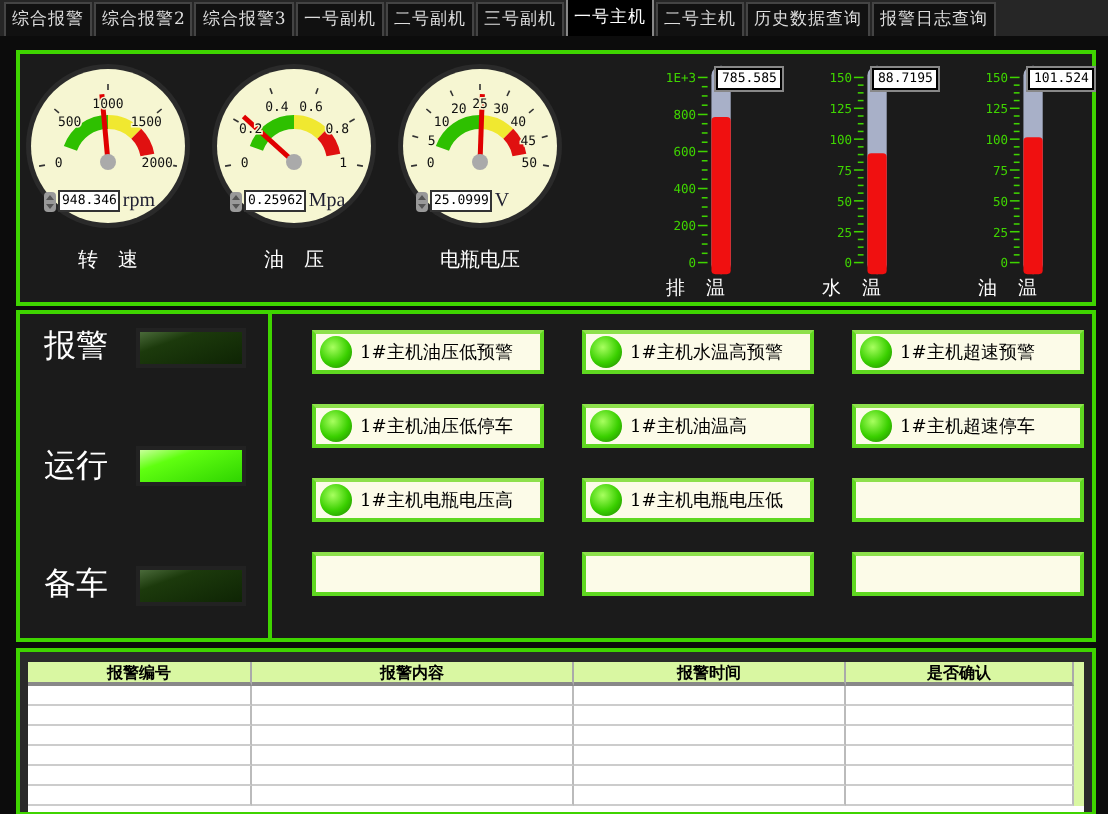 This screenshot has width=1108, height=814. Describe the element at coordinates (244, 19) in the screenshot. I see `tab: 综合报警3` at that location.